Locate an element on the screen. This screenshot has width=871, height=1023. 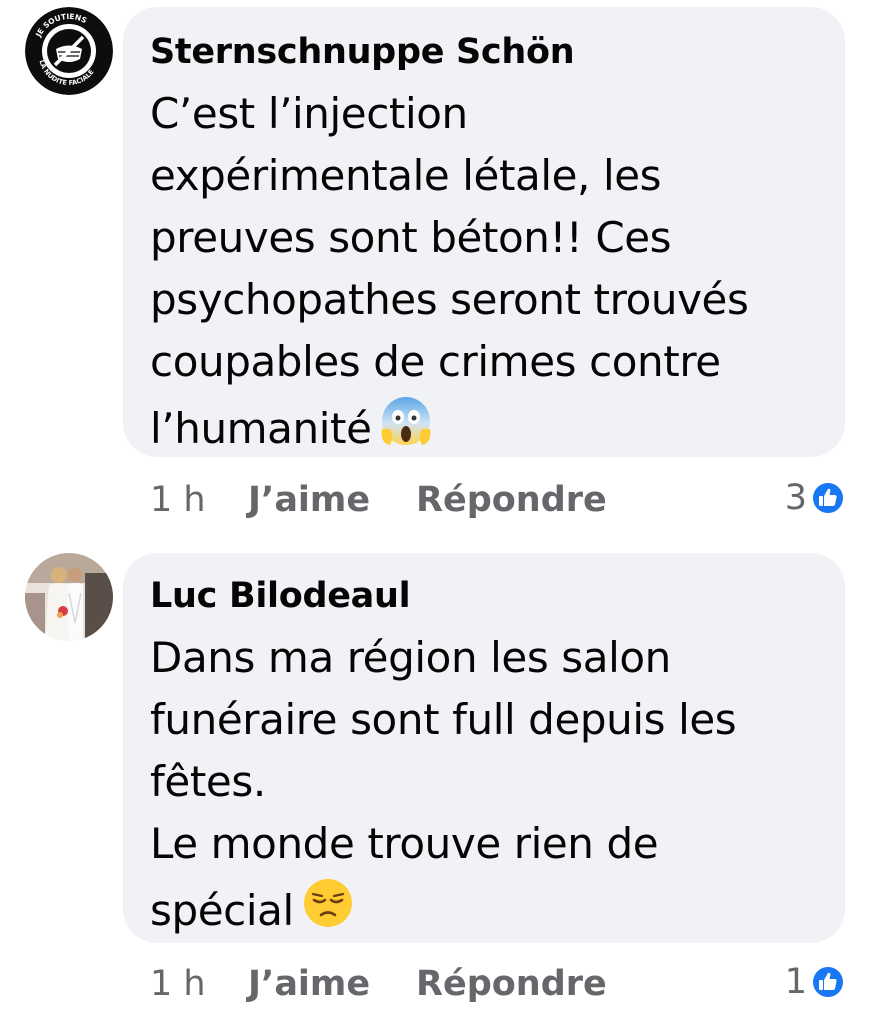
comment-line-text: l’humanité is located at coordinates (261, 428).